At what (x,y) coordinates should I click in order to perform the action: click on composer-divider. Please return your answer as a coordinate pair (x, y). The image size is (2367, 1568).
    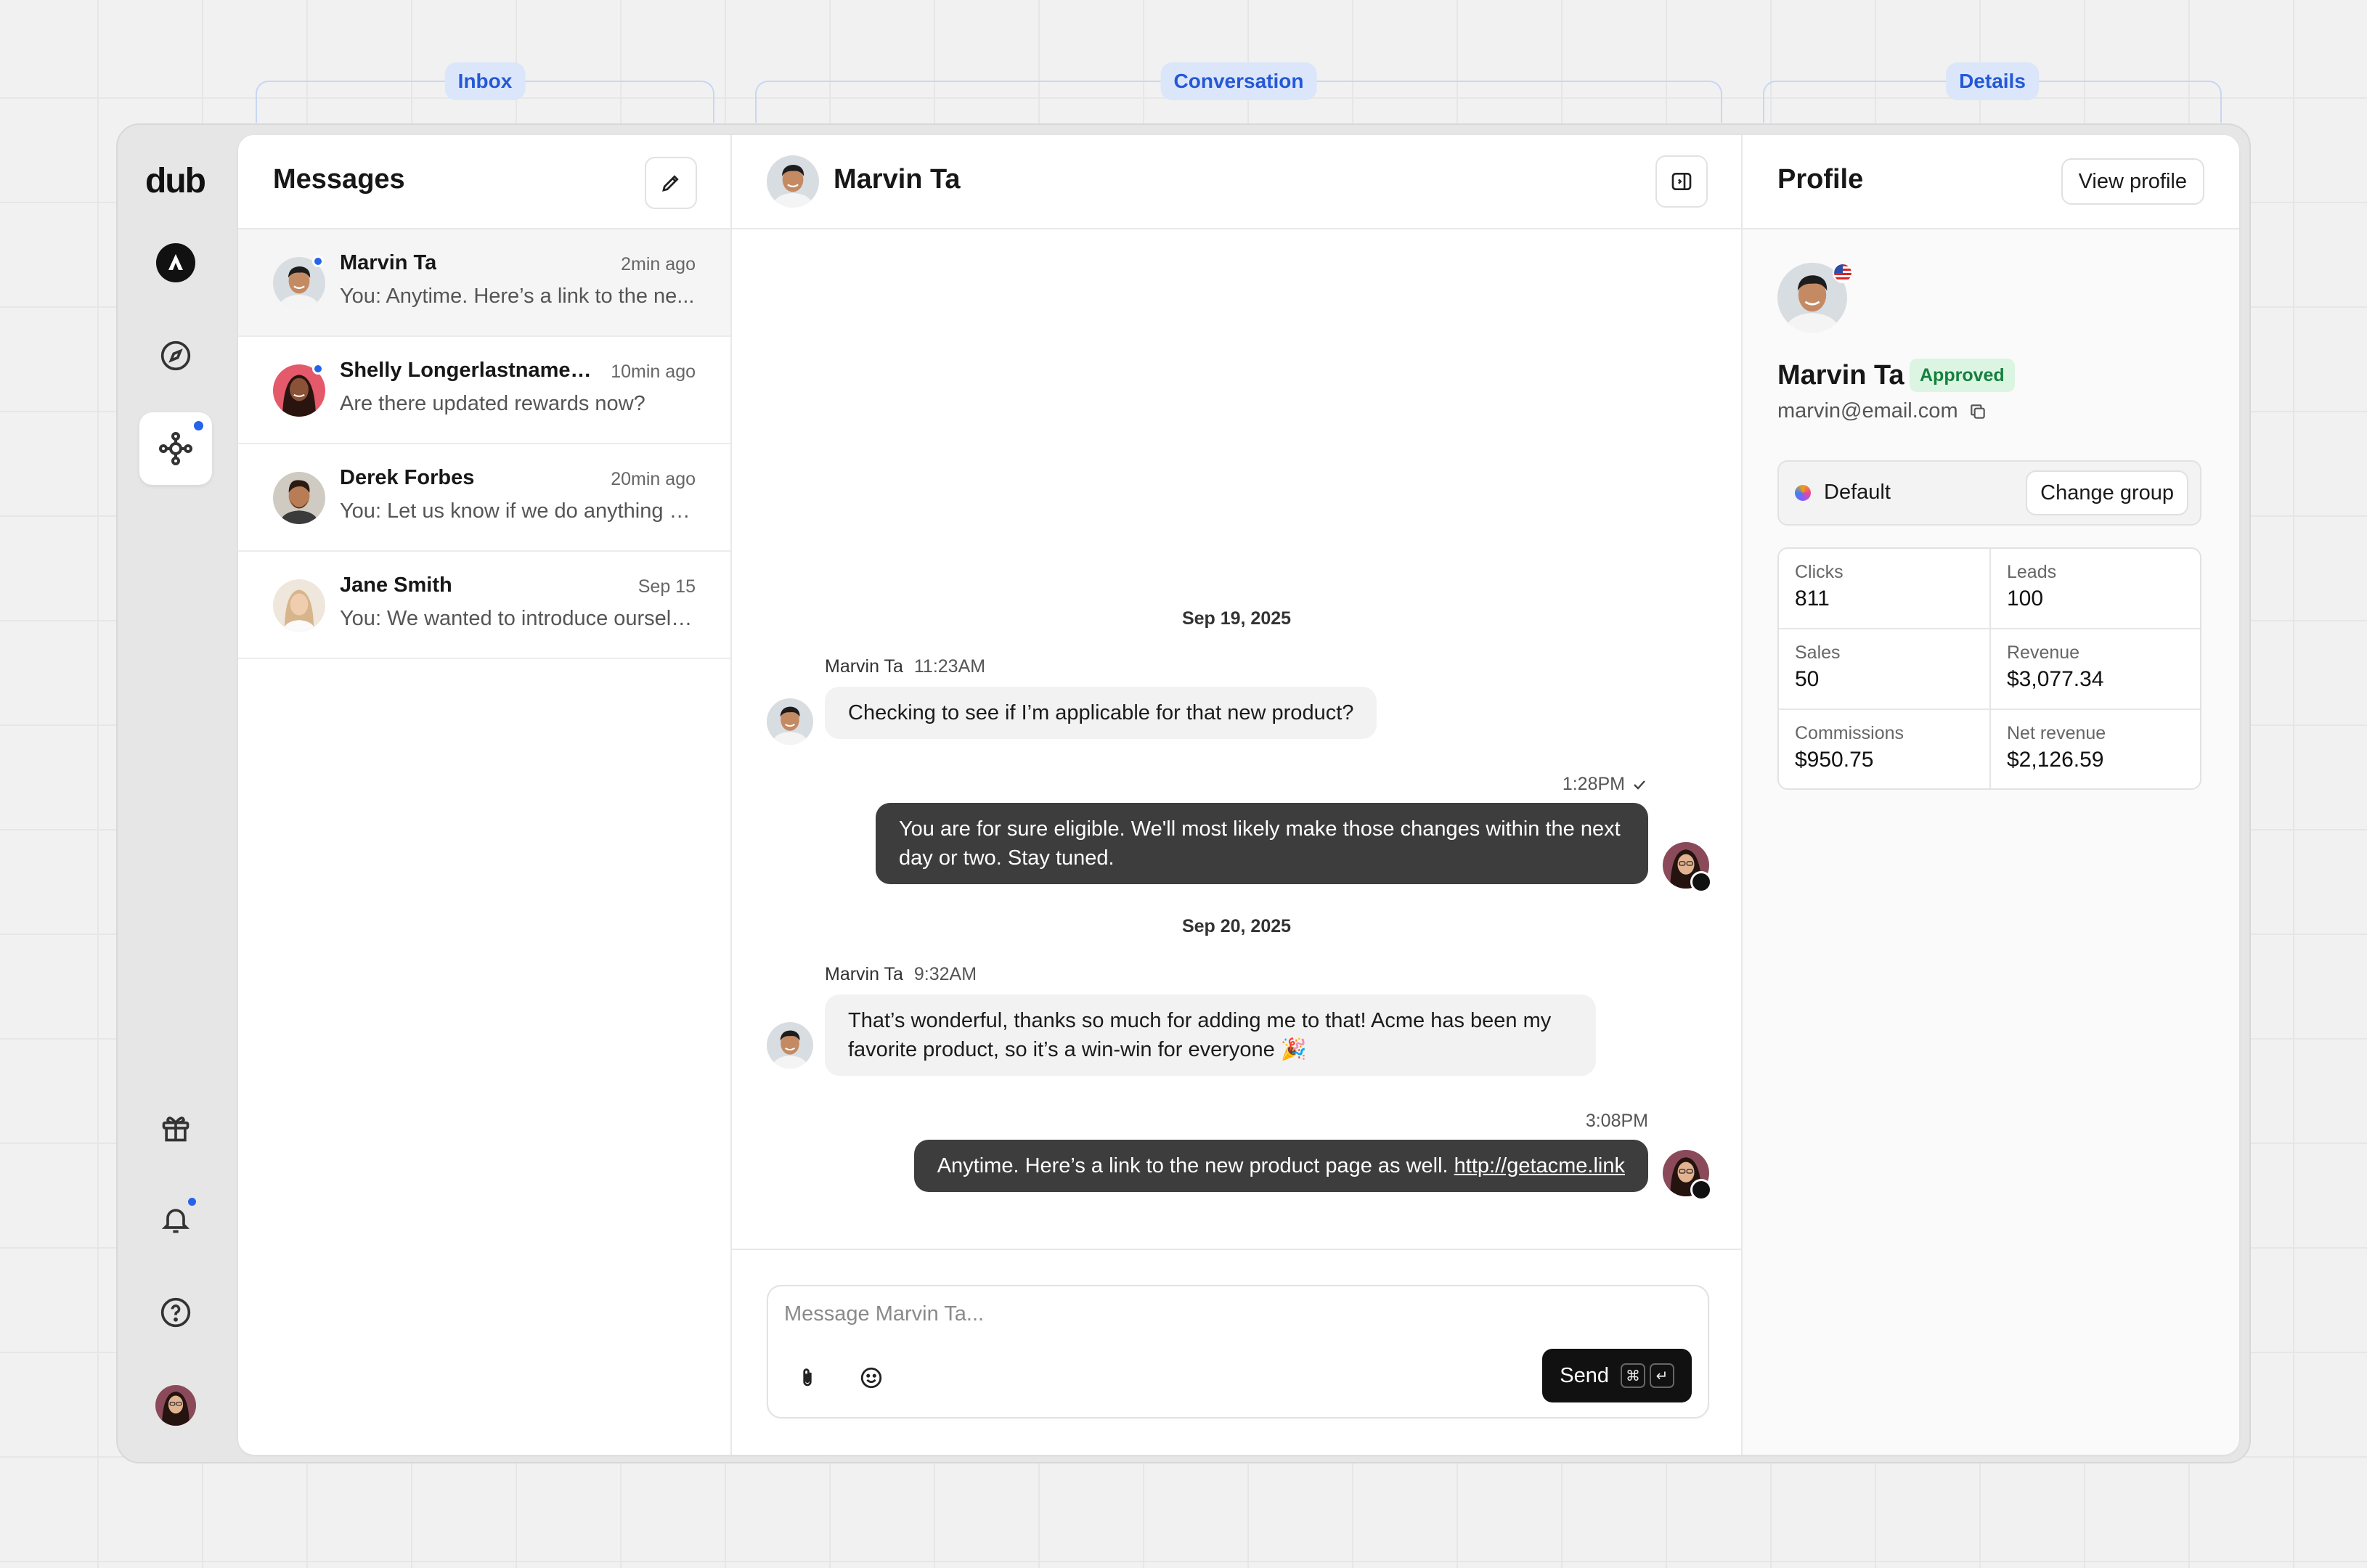
    Looking at the image, I should click on (1237, 1249).